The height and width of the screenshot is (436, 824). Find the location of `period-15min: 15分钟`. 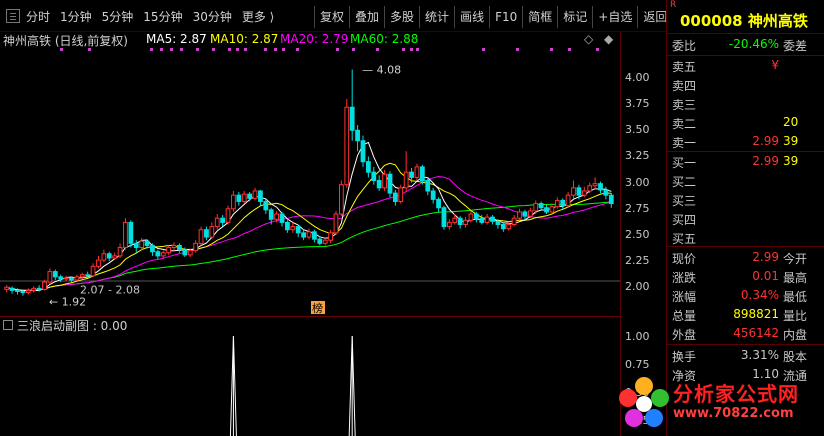

period-15min: 15分钟 is located at coordinates (162, 16).